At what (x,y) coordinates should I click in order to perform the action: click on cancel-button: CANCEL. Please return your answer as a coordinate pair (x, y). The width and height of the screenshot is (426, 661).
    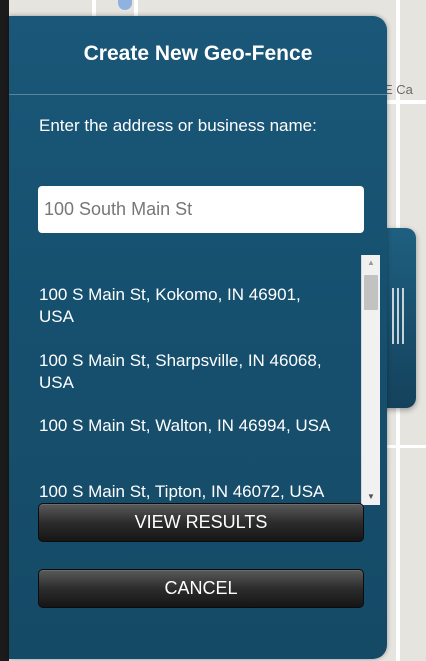
    Looking at the image, I should click on (201, 588).